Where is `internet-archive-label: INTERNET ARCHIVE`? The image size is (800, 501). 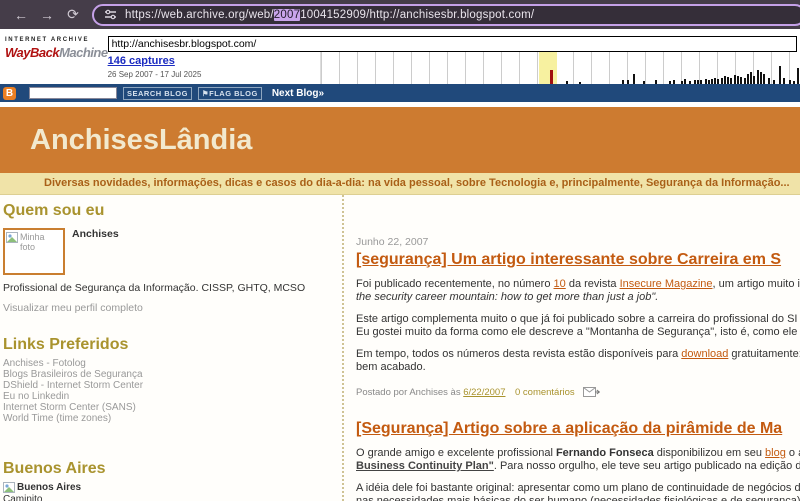
internet-archive-label: INTERNET ARCHIVE is located at coordinates (47, 40).